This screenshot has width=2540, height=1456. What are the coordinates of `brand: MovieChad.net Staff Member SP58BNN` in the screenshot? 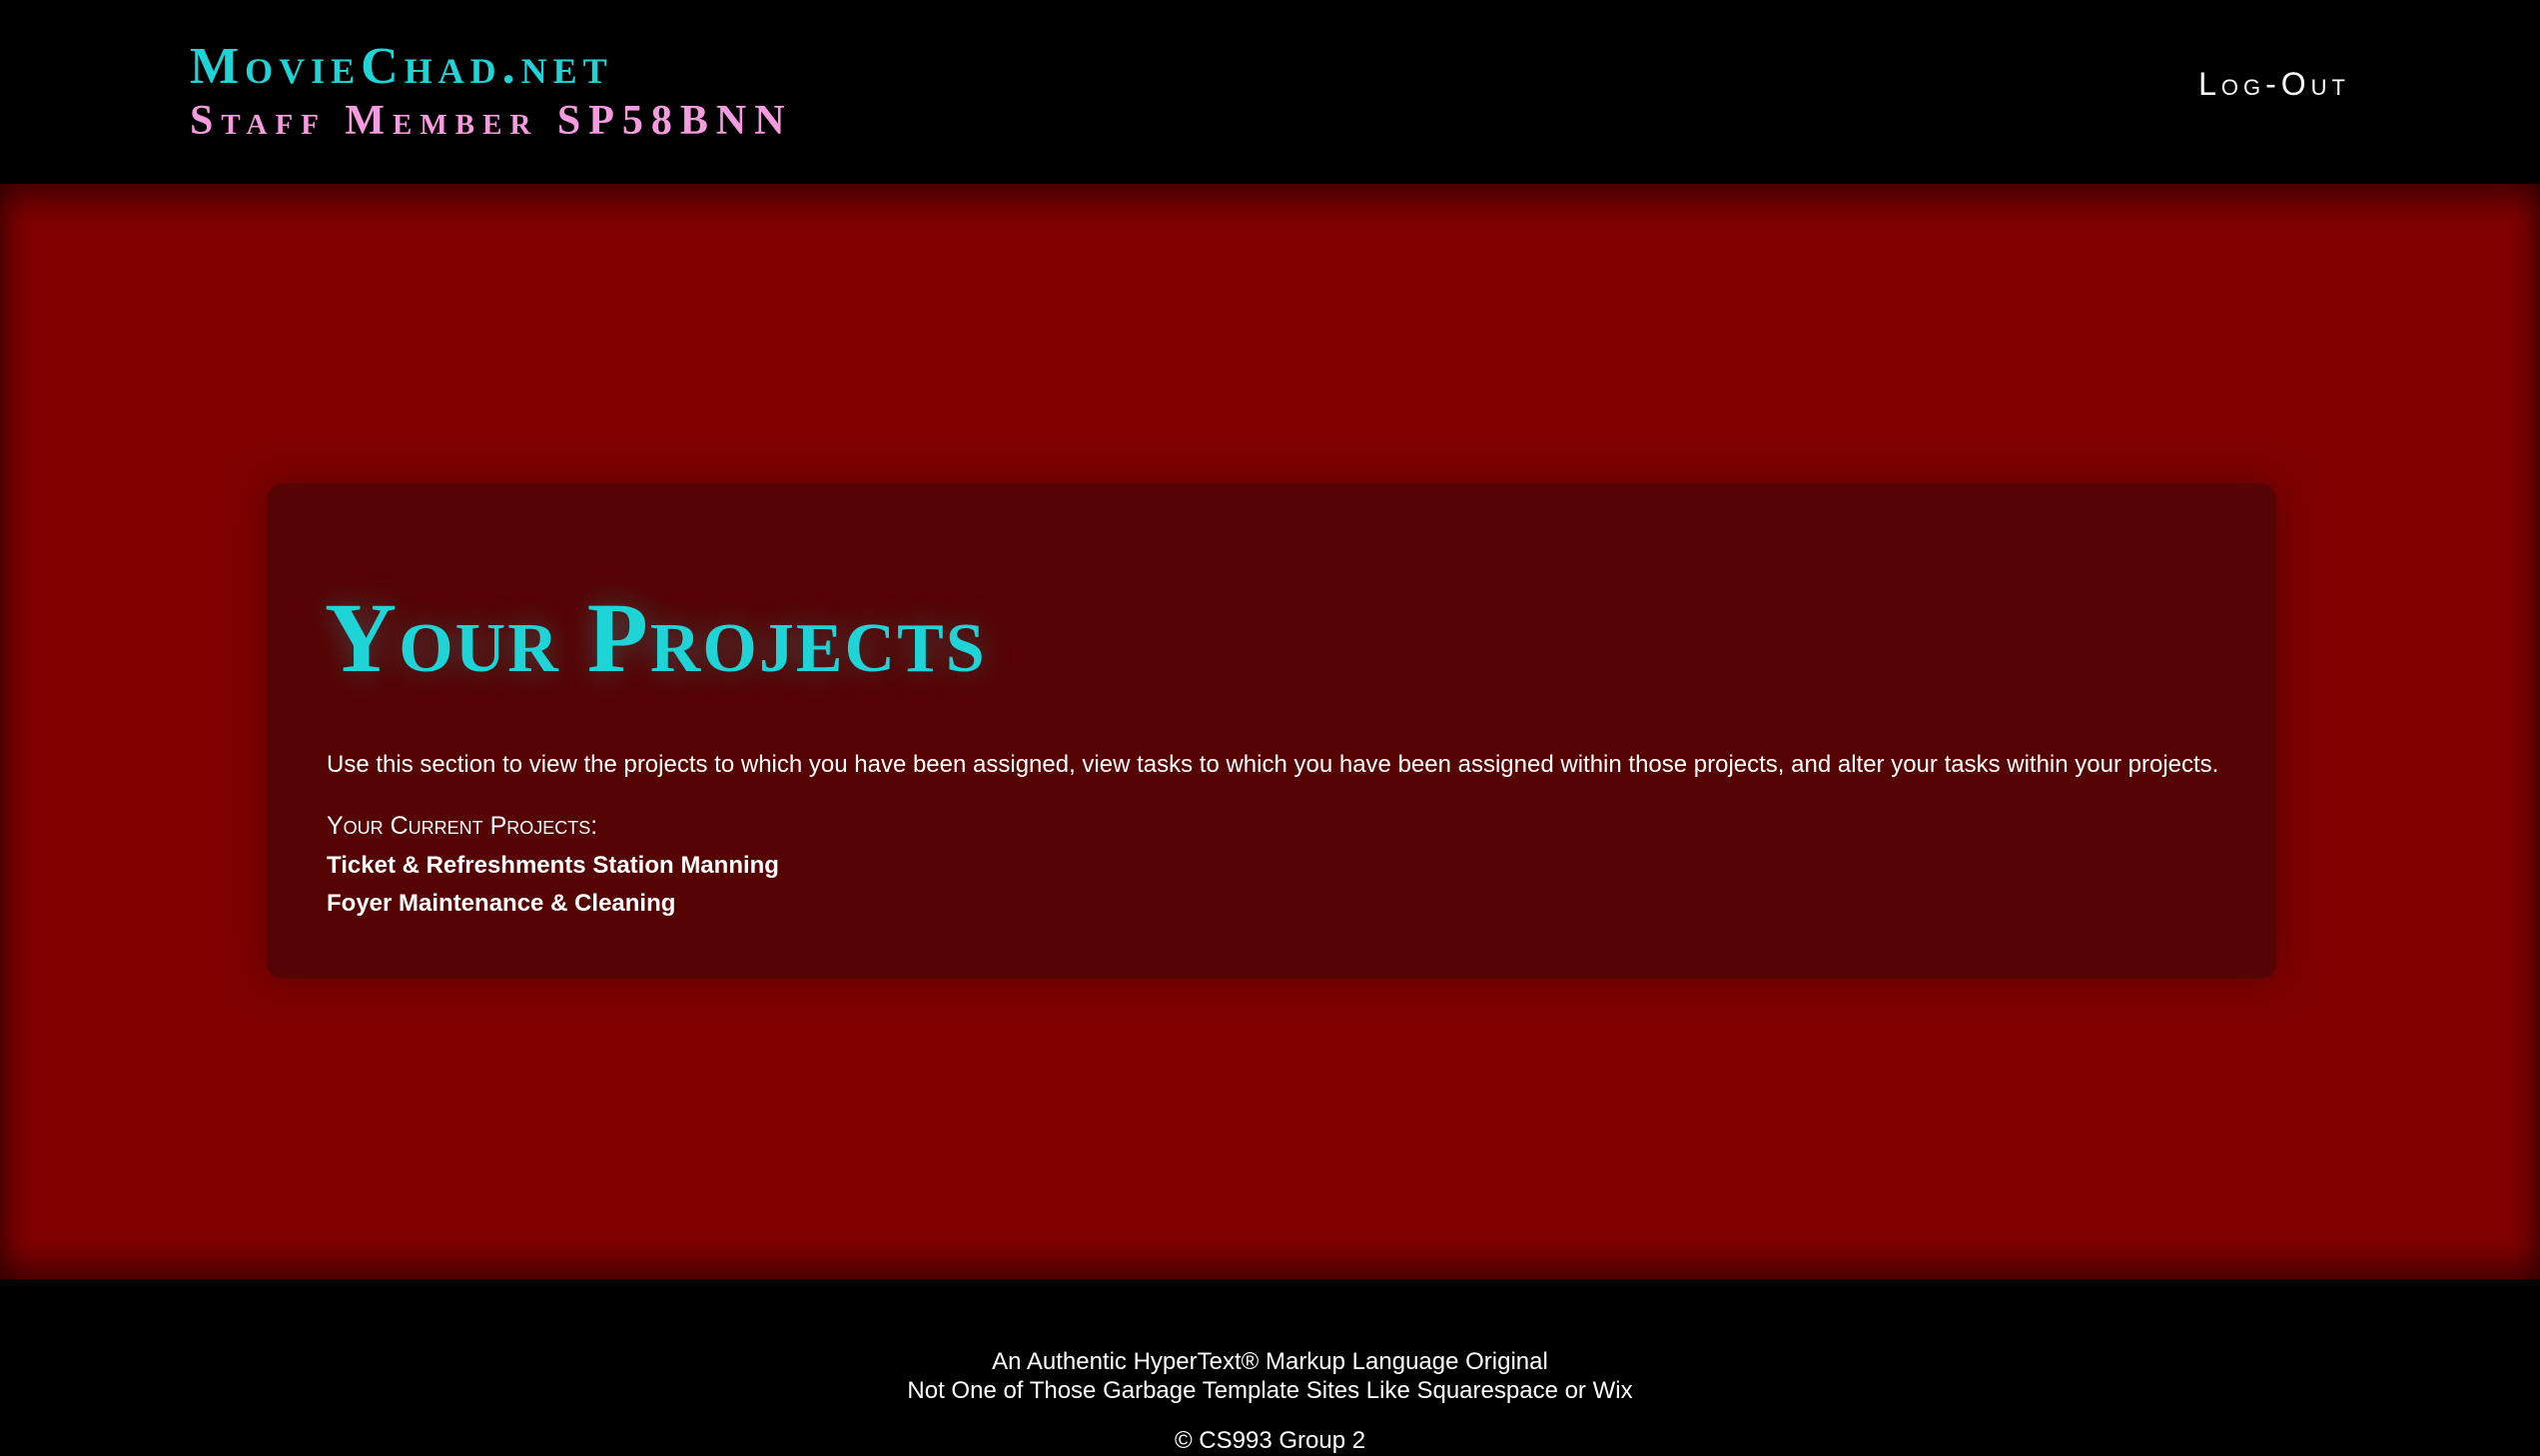 It's located at (491, 92).